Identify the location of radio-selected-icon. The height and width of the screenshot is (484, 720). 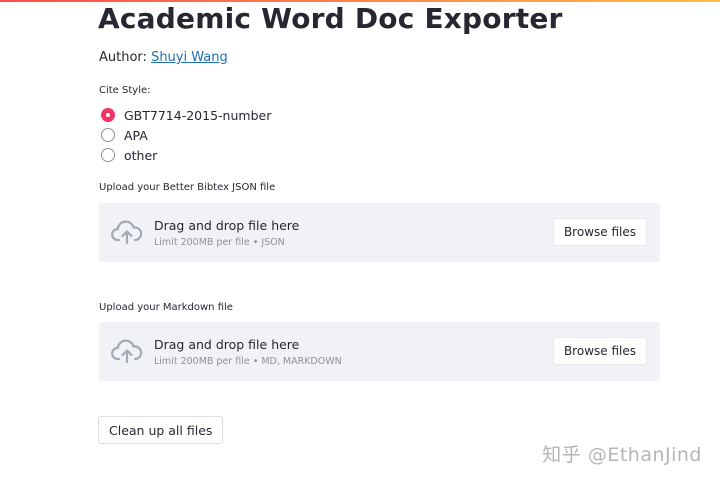
(108, 115).